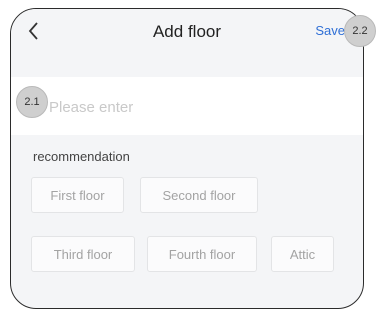  What do you see at coordinates (32, 102) in the screenshot?
I see `annotation-badge-input: 2.1` at bounding box center [32, 102].